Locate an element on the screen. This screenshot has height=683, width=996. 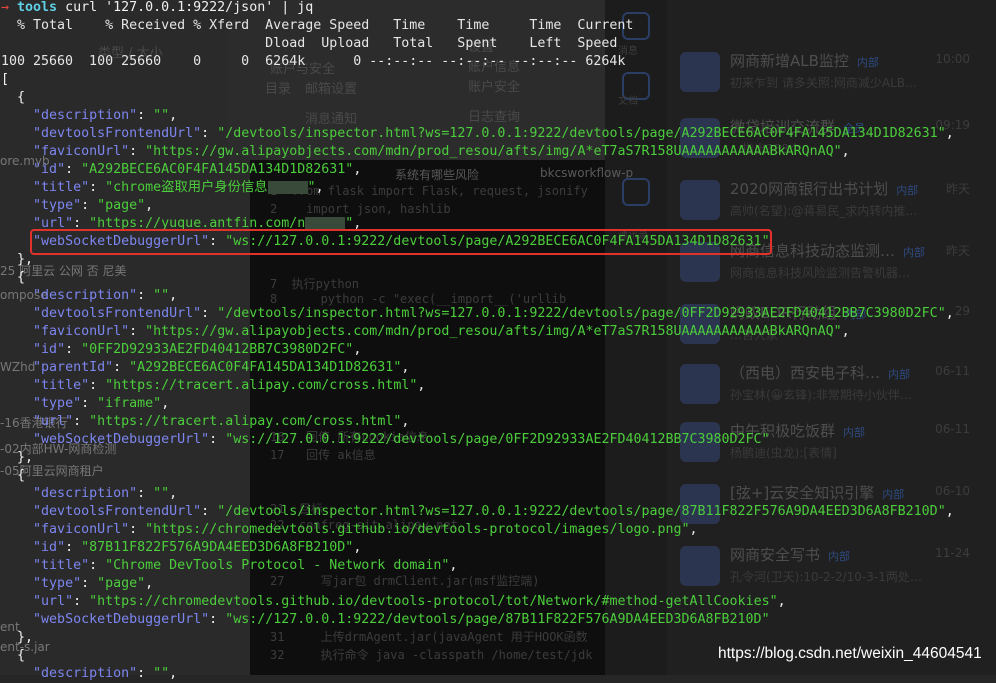
json-field: "title": "chrome盗取用户身份信息 ", is located at coordinates (178, 187).